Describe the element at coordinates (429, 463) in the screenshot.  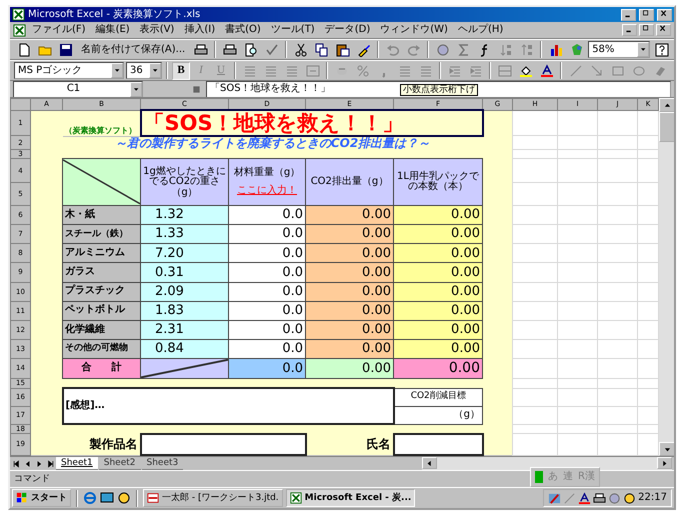
I see `scroll-left-icon` at that location.